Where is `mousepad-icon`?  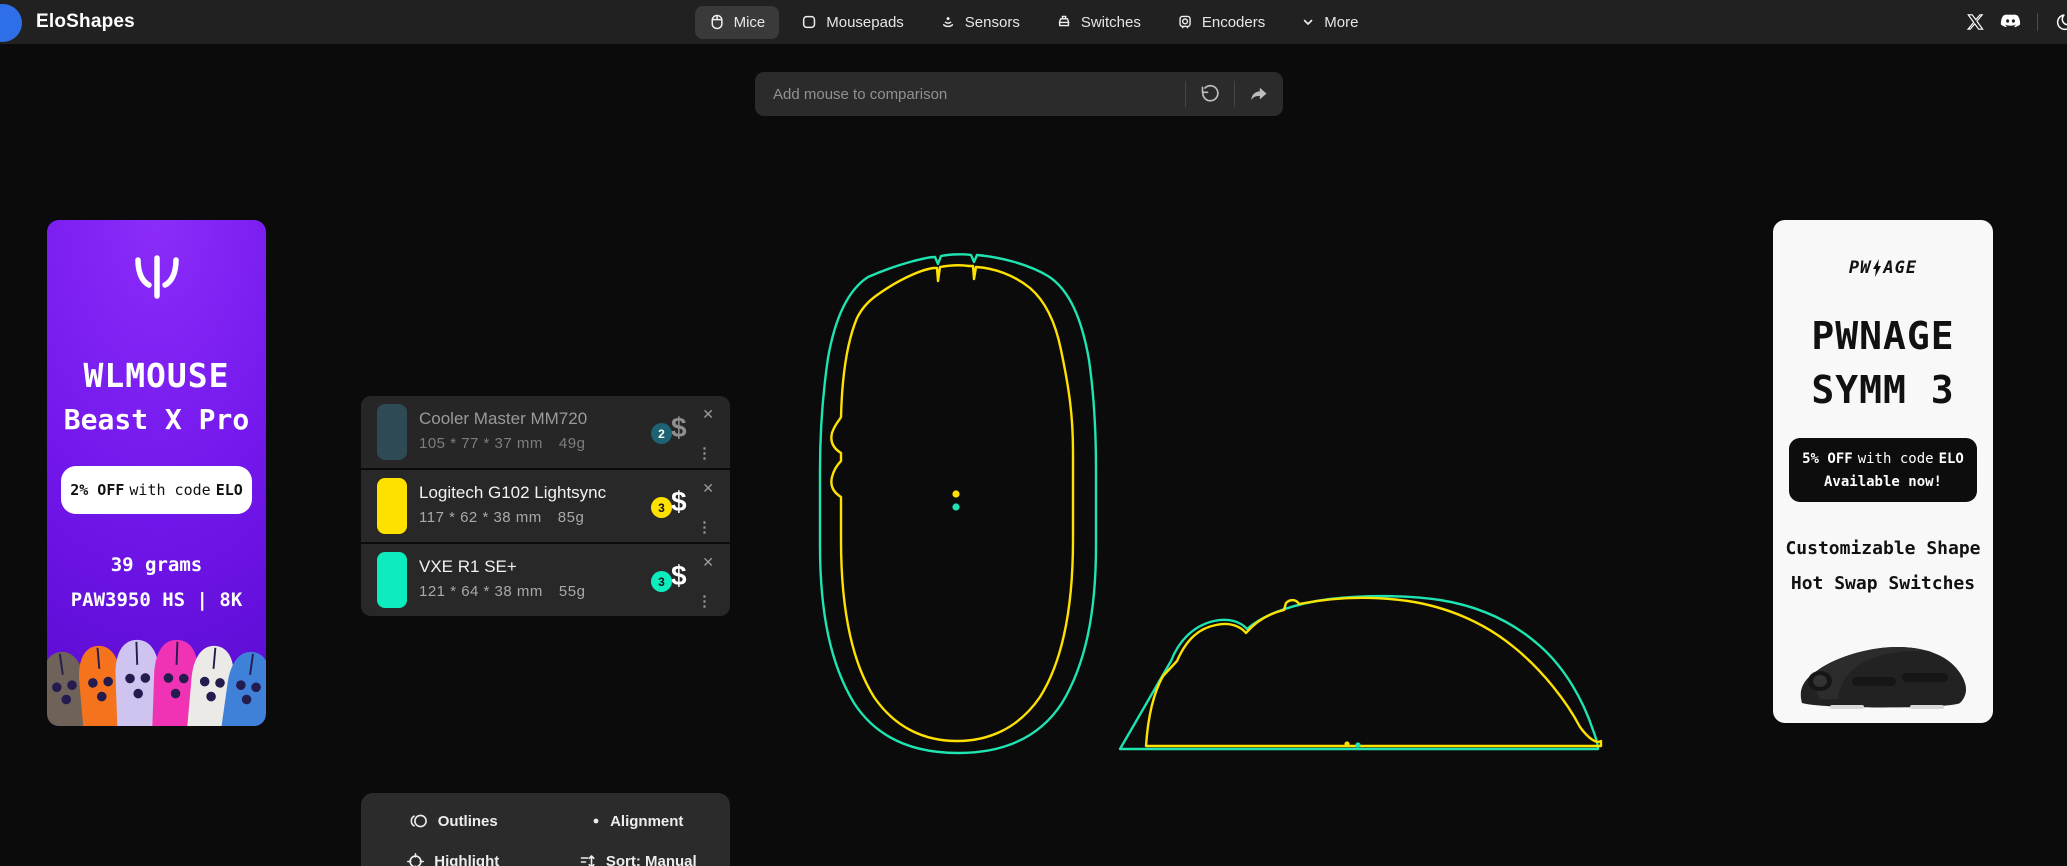 mousepad-icon is located at coordinates (809, 22).